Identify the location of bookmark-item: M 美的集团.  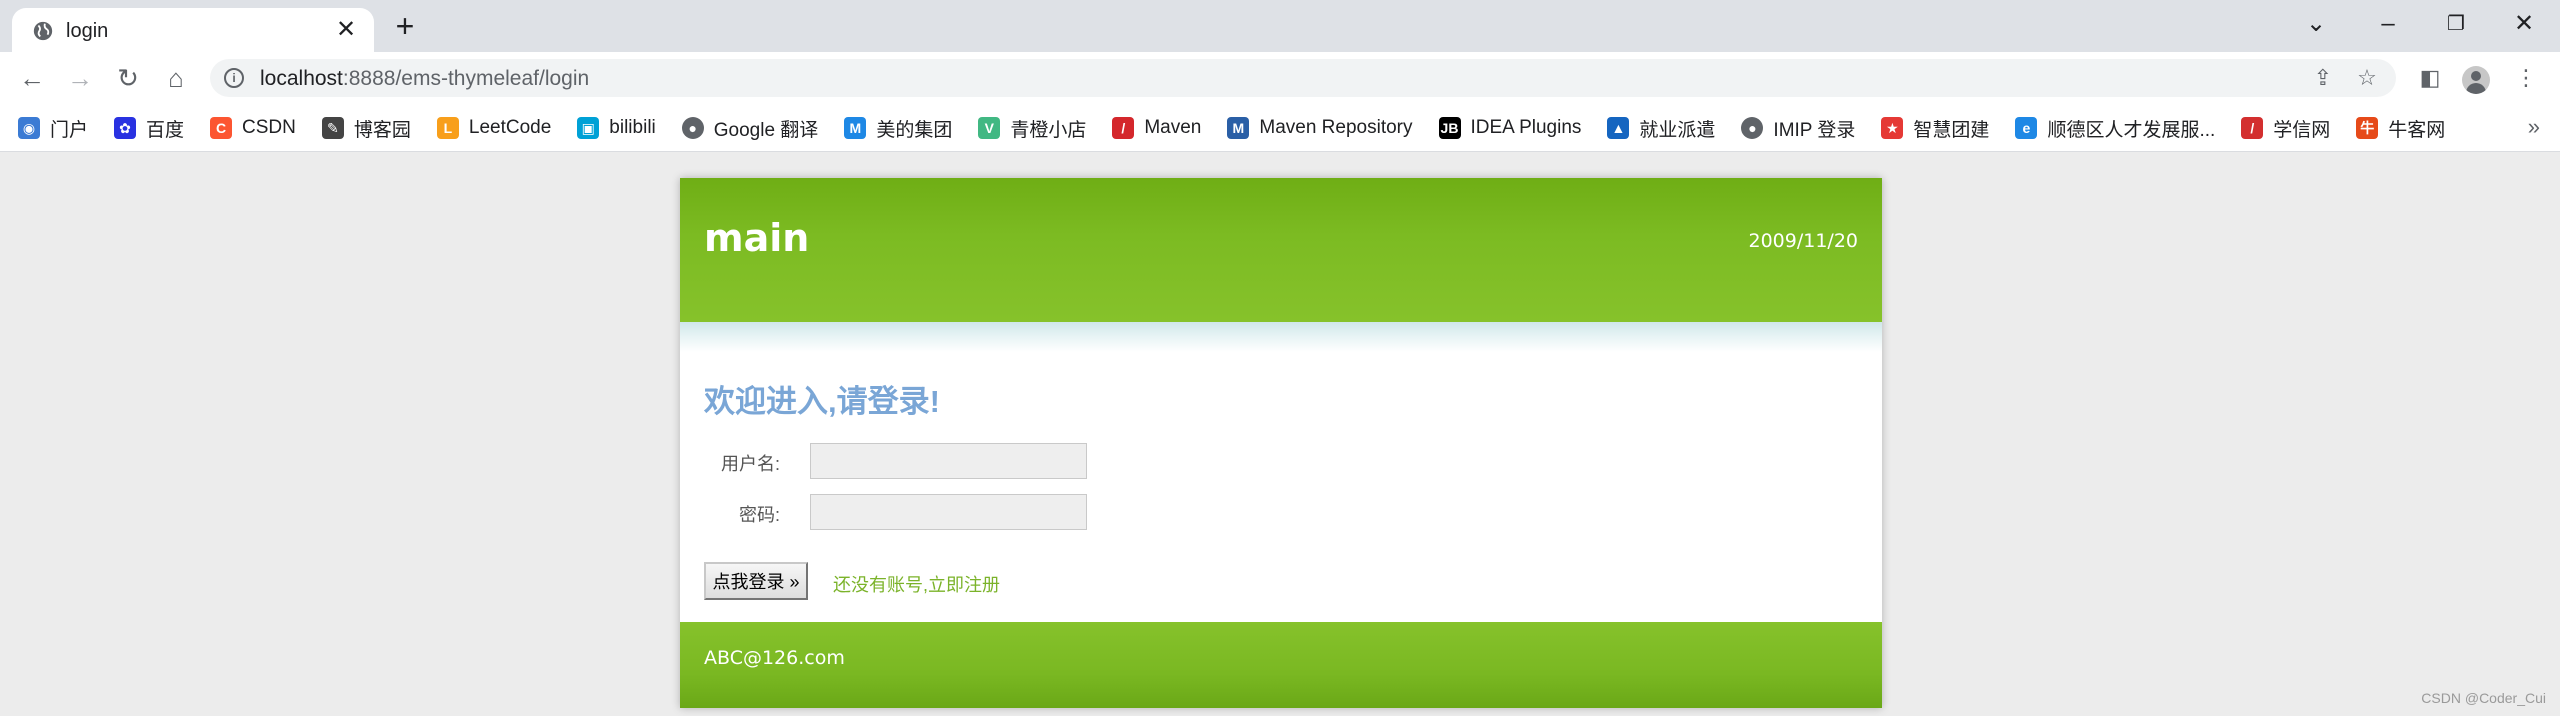
(898, 128).